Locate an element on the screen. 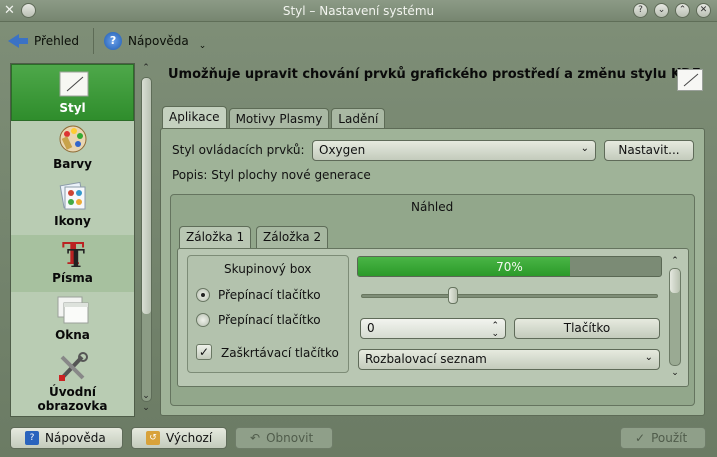 This screenshot has height=457, width=717. sidebar-item-label: Barvy is located at coordinates (72, 164).